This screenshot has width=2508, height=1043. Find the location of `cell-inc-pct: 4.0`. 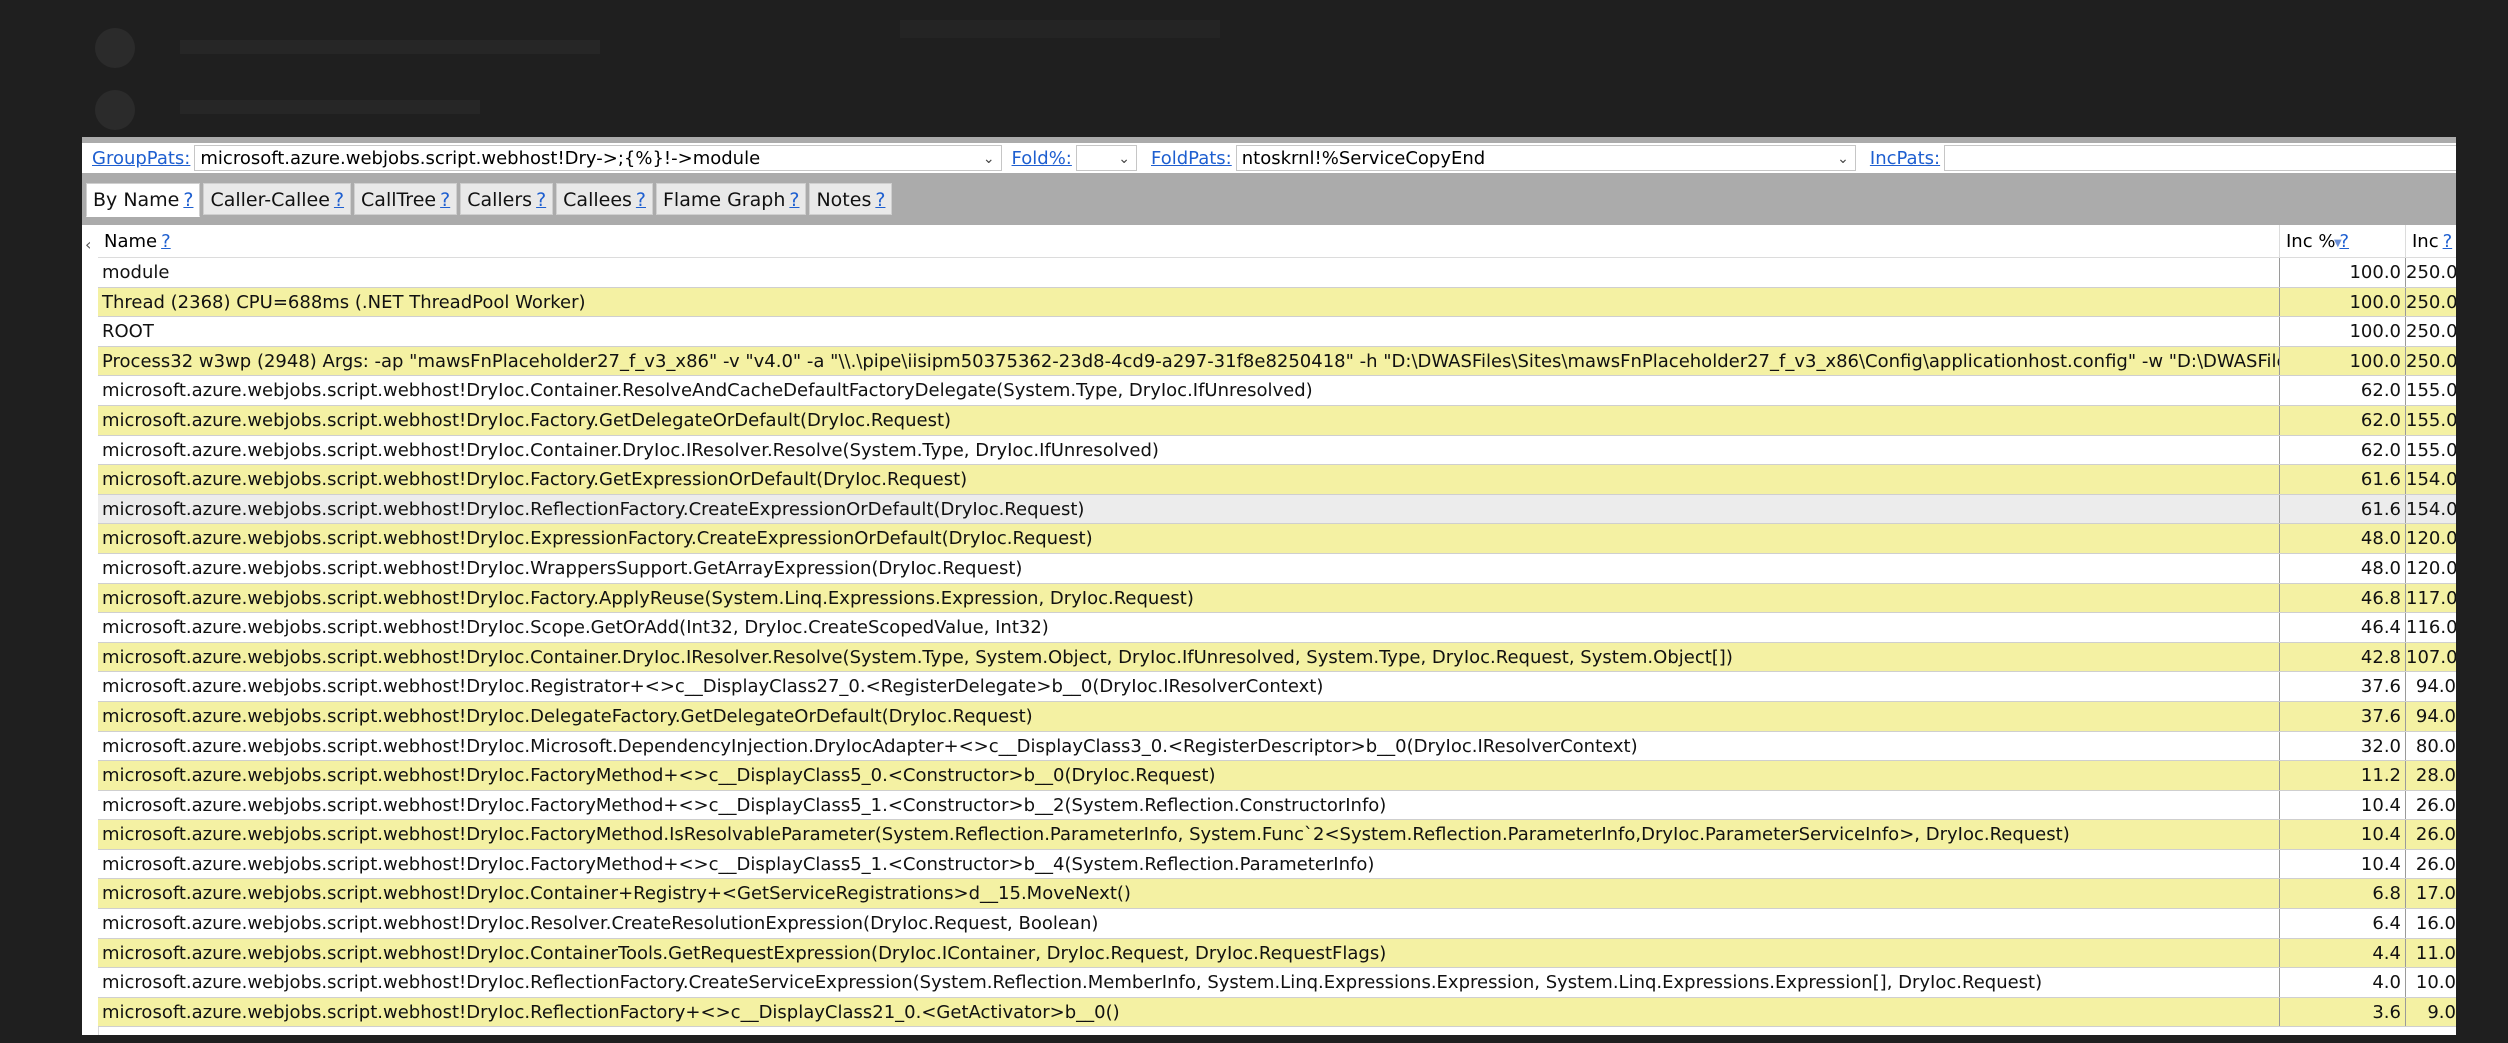

cell-inc-pct: 4.0 is located at coordinates (2343, 982).